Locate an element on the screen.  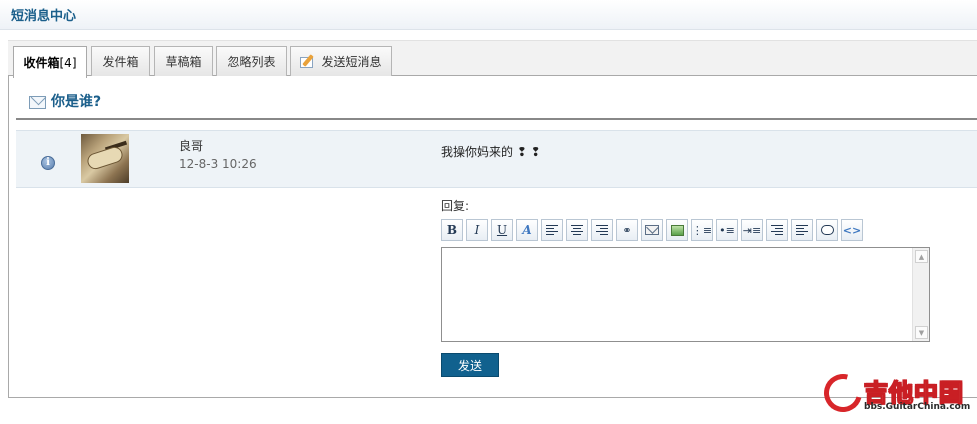
tab-bar: 收件箱 [4] 发件箱 草稿箱 忽略列表 发送短消息 is located at coordinates (492, 59).